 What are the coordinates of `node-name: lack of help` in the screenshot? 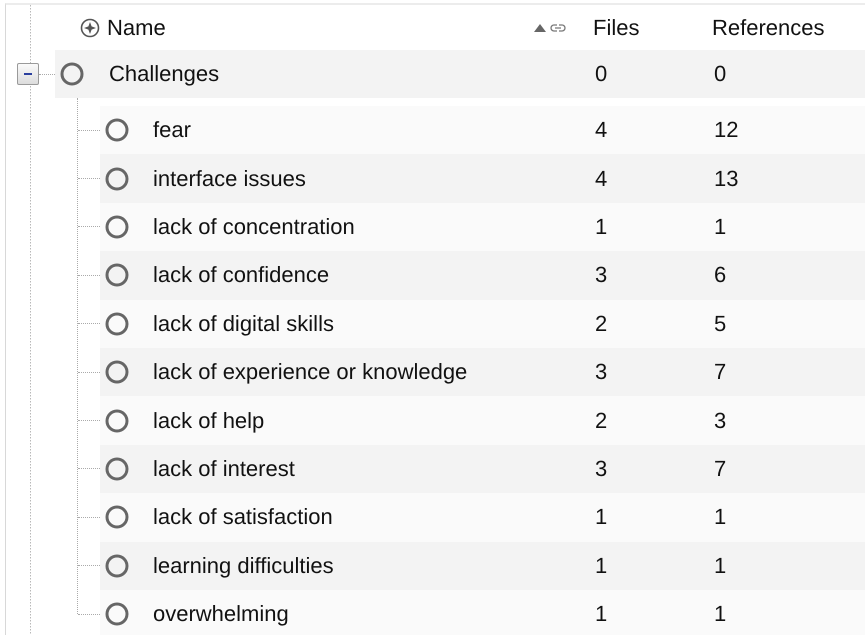 It's located at (209, 421).